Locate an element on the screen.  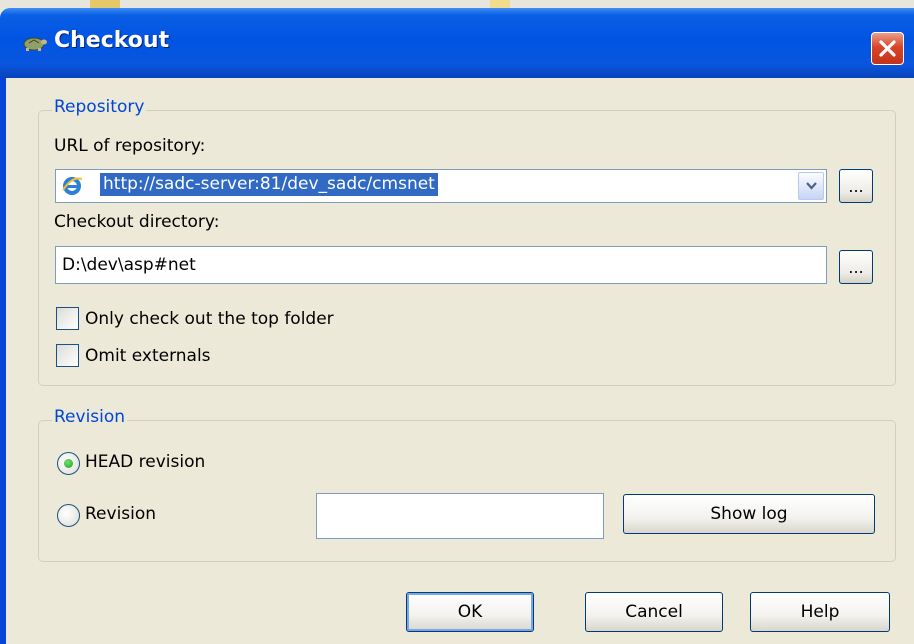
dialog-title: Checkout is located at coordinates (112, 40).